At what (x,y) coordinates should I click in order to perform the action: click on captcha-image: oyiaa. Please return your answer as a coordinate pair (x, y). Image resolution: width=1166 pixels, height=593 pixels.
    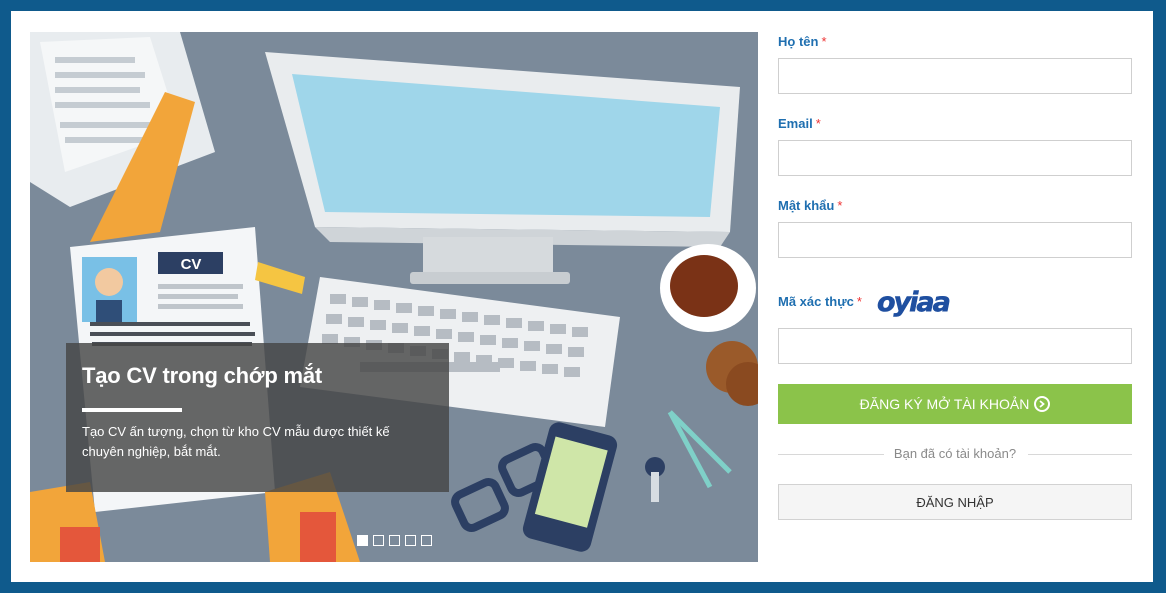
    Looking at the image, I should click on (914, 303).